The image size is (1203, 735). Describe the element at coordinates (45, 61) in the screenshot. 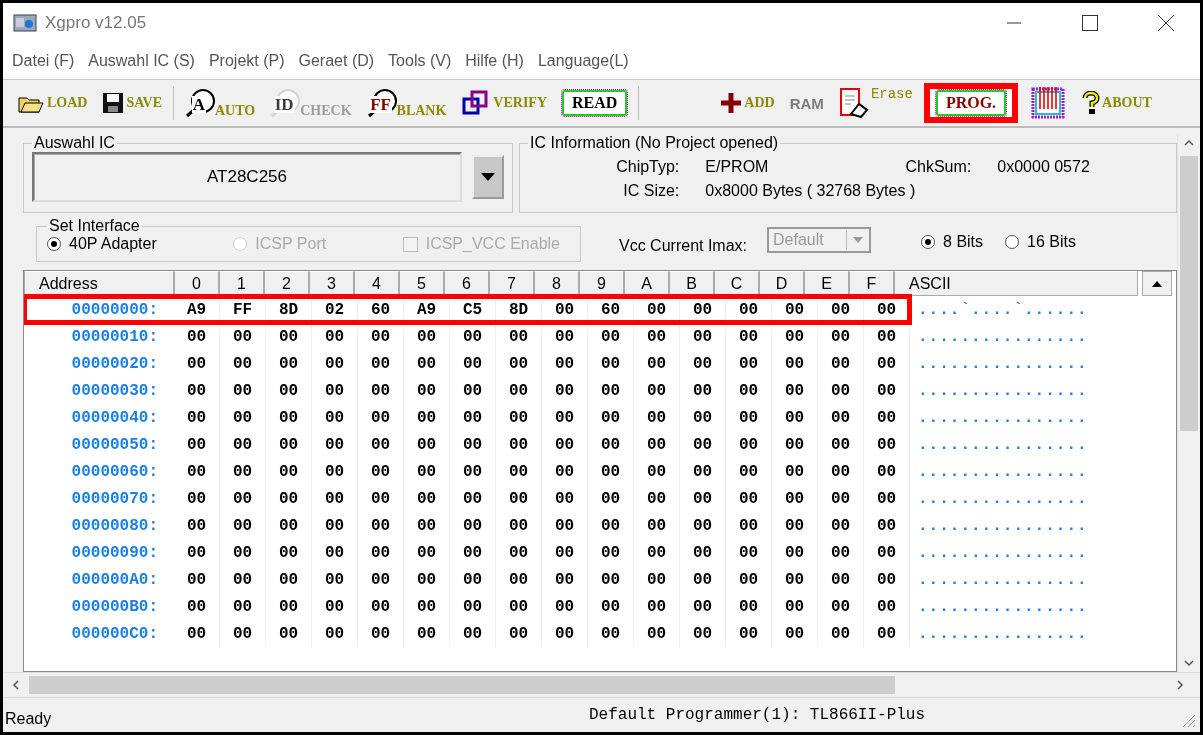

I see `menu-item: Datei (F)` at that location.